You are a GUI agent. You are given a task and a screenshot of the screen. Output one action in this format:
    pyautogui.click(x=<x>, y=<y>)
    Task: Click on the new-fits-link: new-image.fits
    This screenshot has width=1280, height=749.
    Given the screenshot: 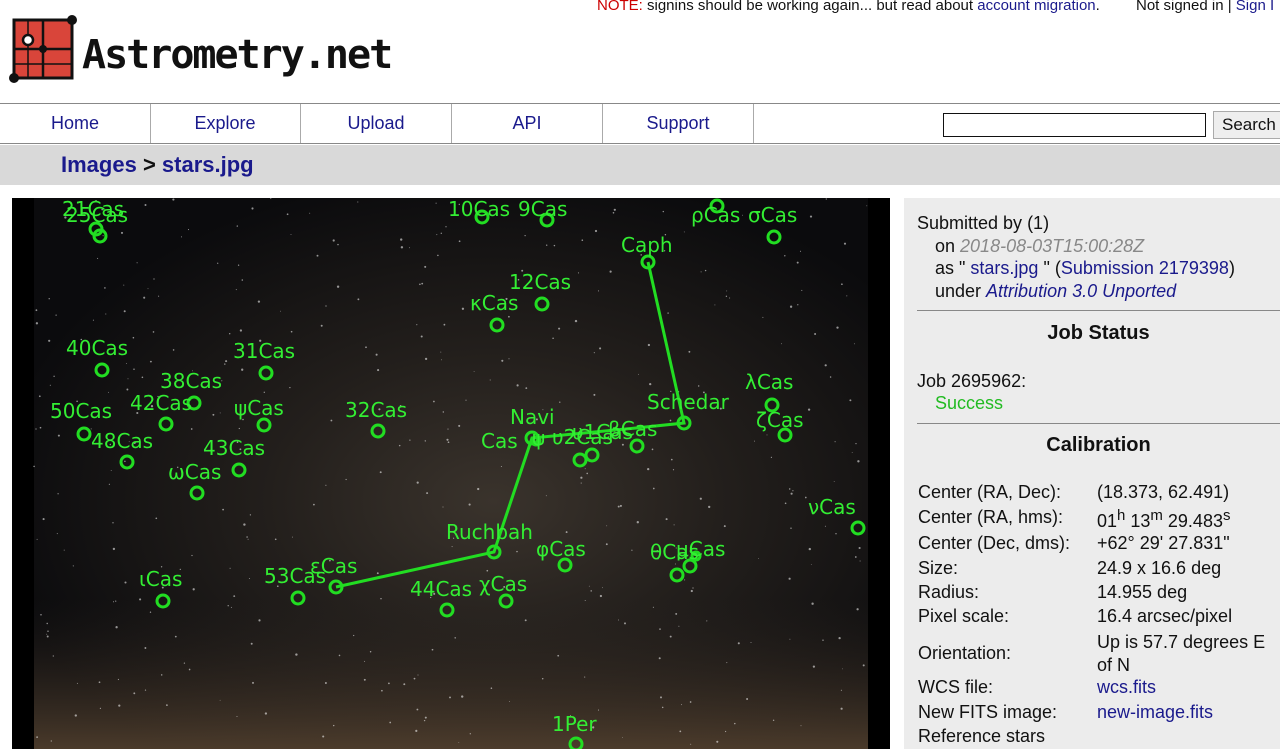 What is the action you would take?
    pyautogui.click(x=1155, y=712)
    